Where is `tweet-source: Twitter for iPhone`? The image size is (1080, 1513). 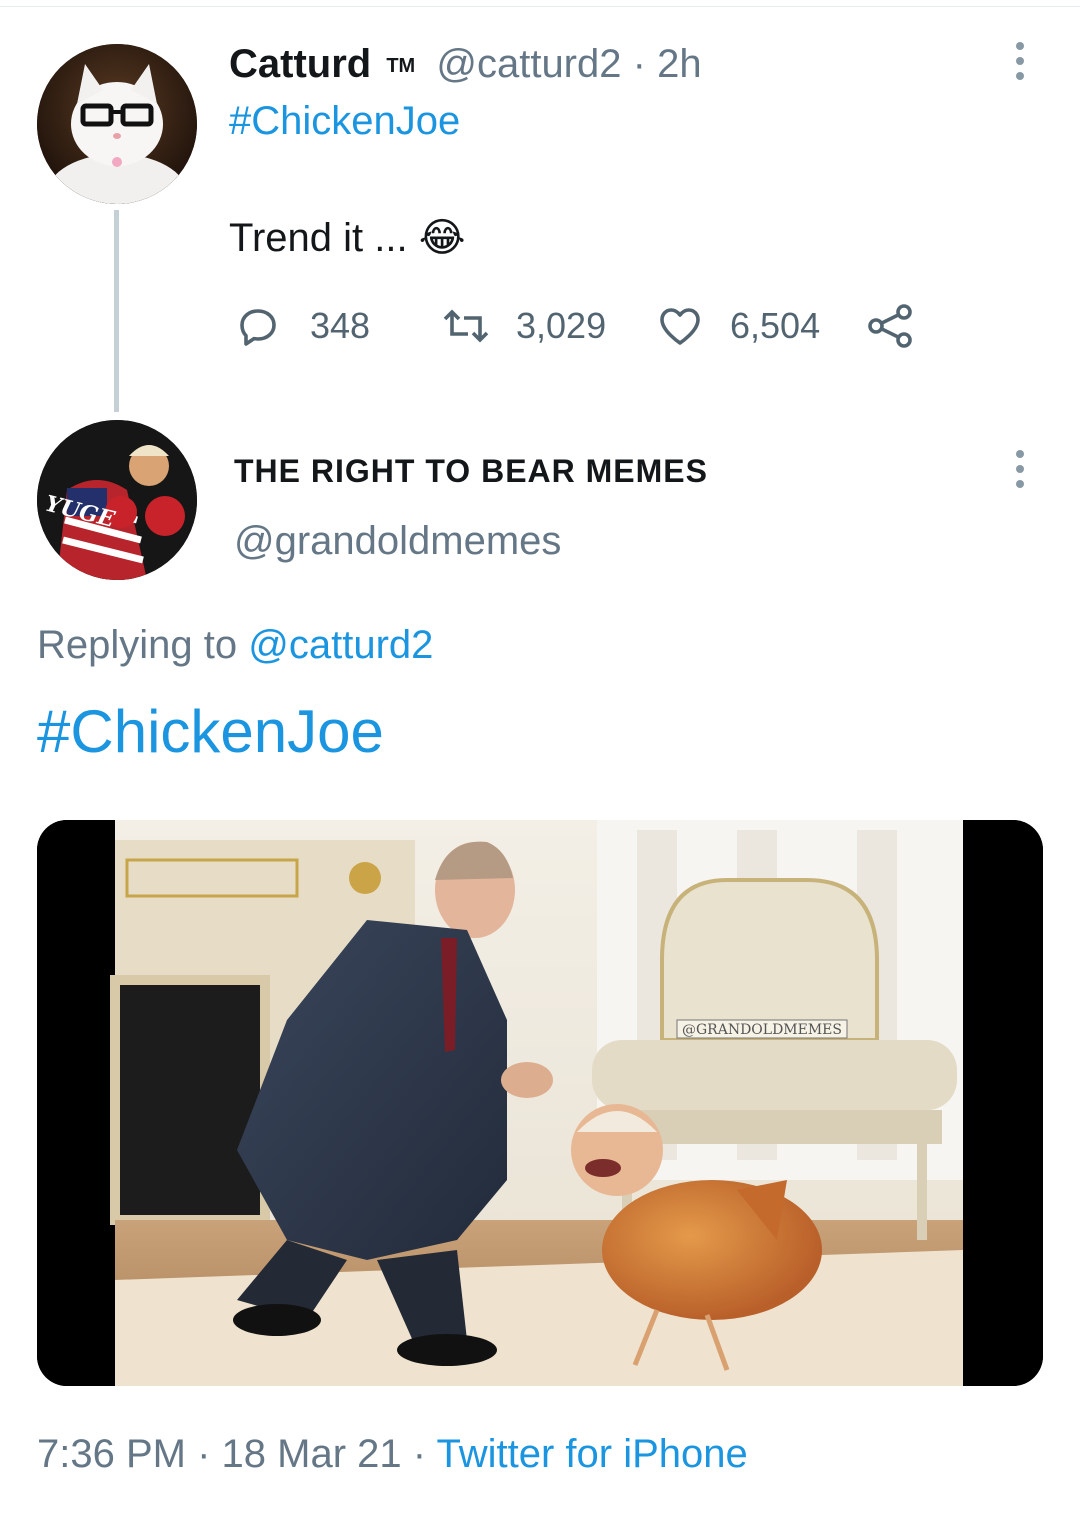
tweet-source: Twitter for iPhone is located at coordinates (592, 1454).